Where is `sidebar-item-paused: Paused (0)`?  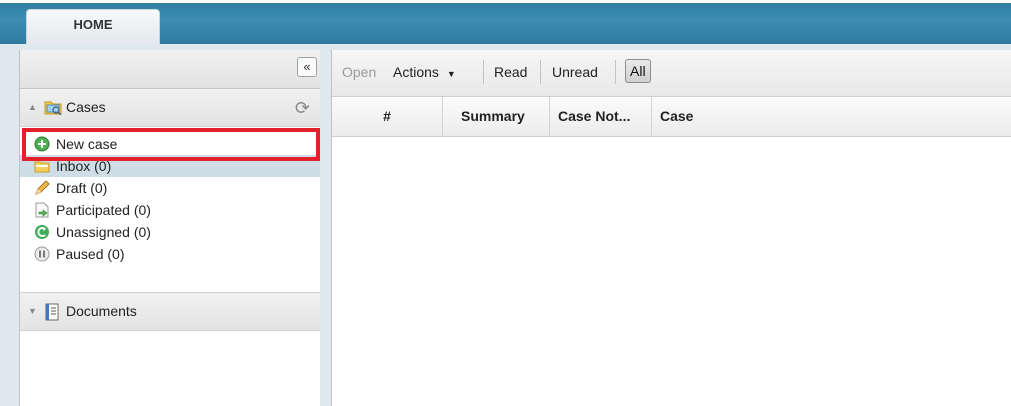 sidebar-item-paused: Paused (0) is located at coordinates (170, 254).